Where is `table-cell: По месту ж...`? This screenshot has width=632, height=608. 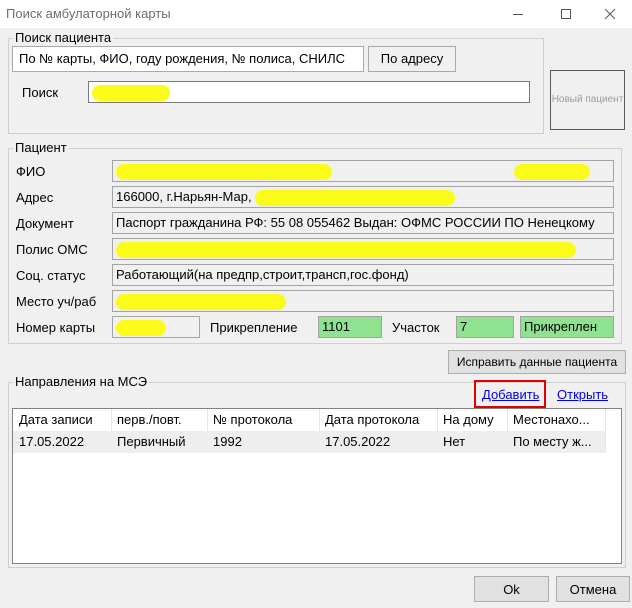
table-cell: По месту ж... is located at coordinates (552, 441).